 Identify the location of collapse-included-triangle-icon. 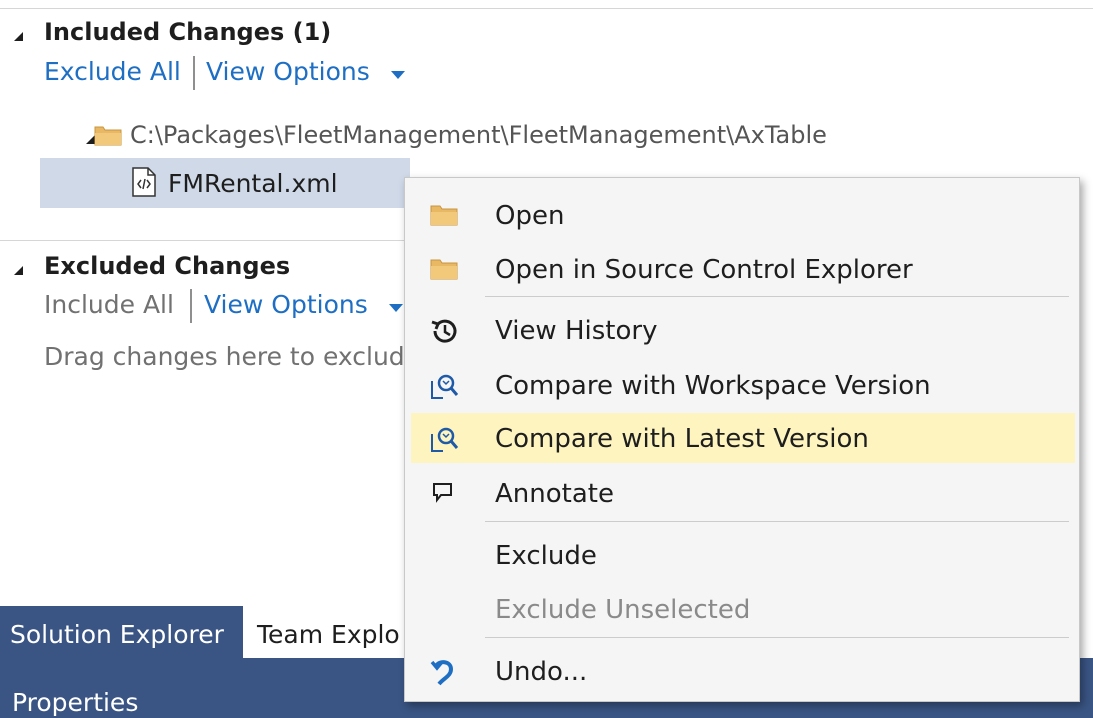
(18, 36).